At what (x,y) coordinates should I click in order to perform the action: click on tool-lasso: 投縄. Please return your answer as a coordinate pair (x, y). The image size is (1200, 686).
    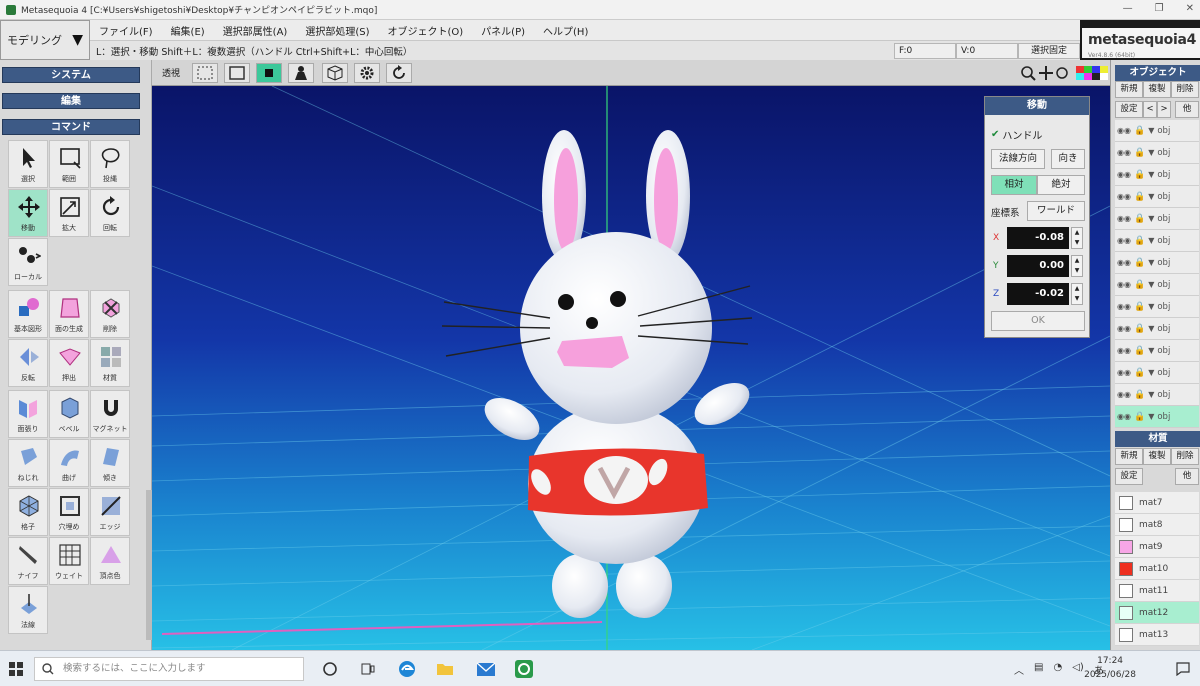
    Looking at the image, I should click on (110, 164).